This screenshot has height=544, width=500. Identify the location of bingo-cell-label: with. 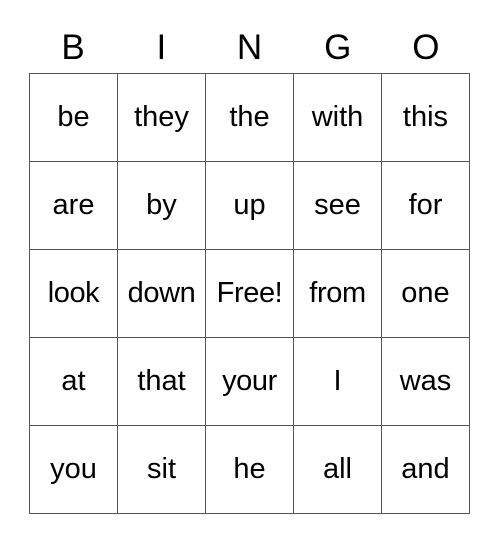
(337, 117).